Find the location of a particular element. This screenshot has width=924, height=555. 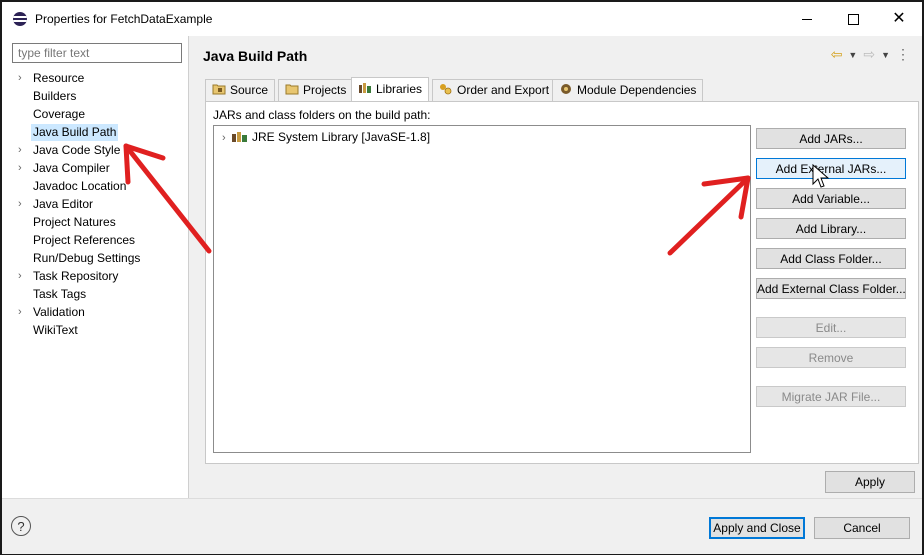

cancel-button: Cancel is located at coordinates (862, 528).